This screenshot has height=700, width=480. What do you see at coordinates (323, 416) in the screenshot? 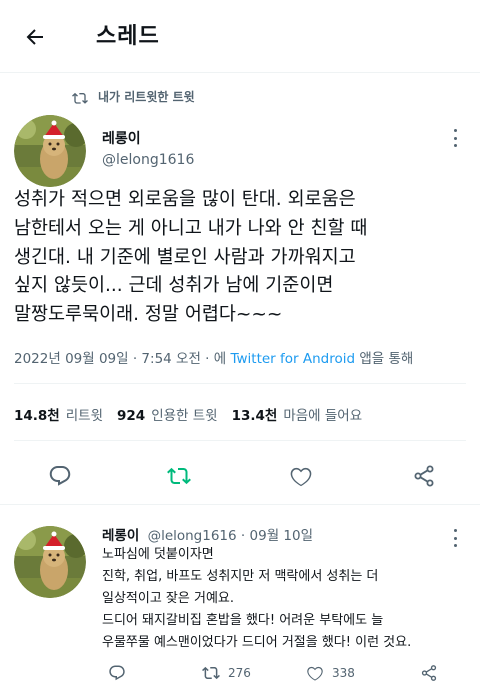
I see `likes-label: 마음에 들어요` at bounding box center [323, 416].